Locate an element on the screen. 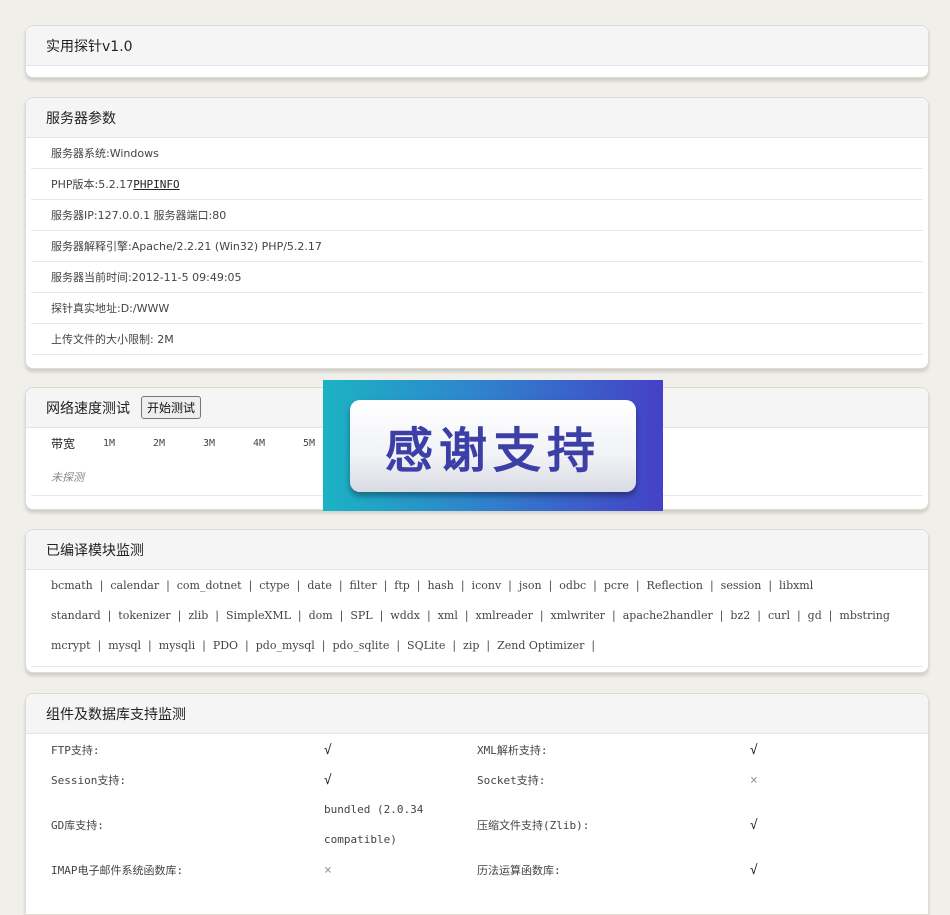 The height and width of the screenshot is (915, 950). probe-path-row: 探针真实地址:D:/WWW is located at coordinates (477, 308).